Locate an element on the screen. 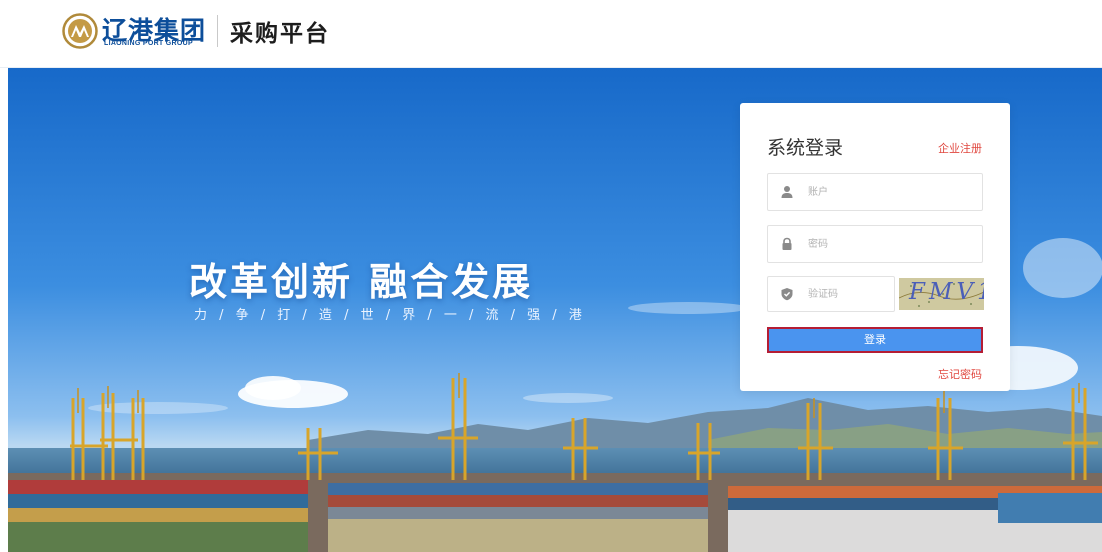 The width and height of the screenshot is (1102, 552). captcha-image: FMV1 is located at coordinates (941, 294).